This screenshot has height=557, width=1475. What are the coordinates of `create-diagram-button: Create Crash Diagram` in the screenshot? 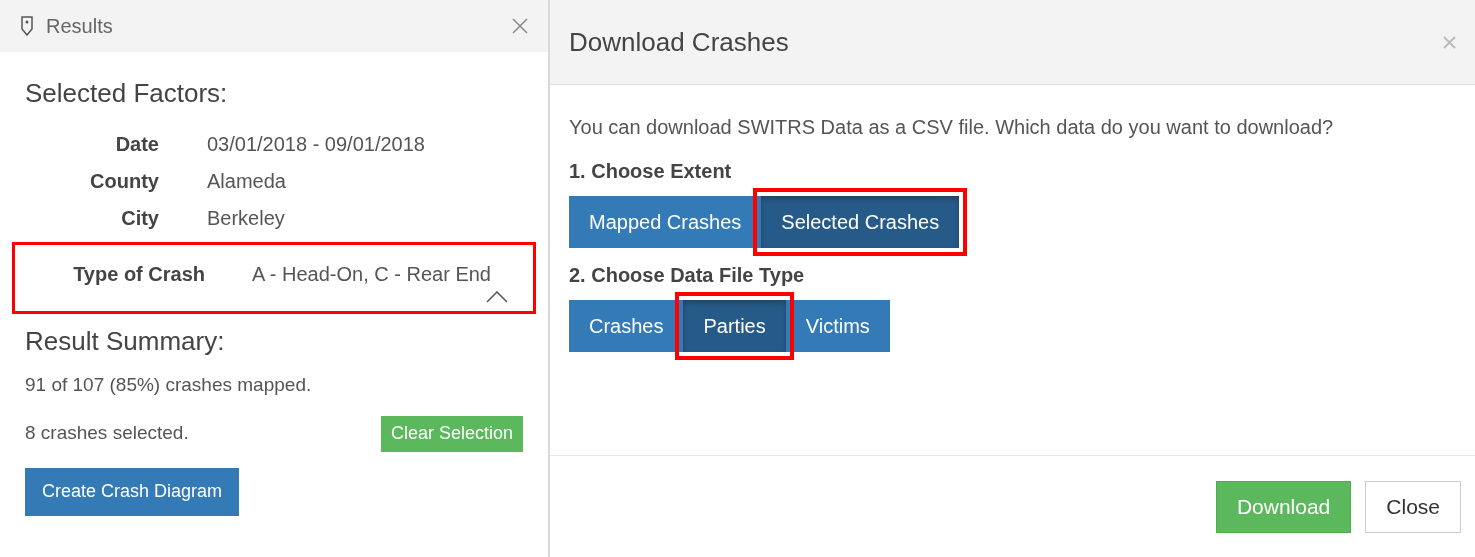 It's located at (132, 491).